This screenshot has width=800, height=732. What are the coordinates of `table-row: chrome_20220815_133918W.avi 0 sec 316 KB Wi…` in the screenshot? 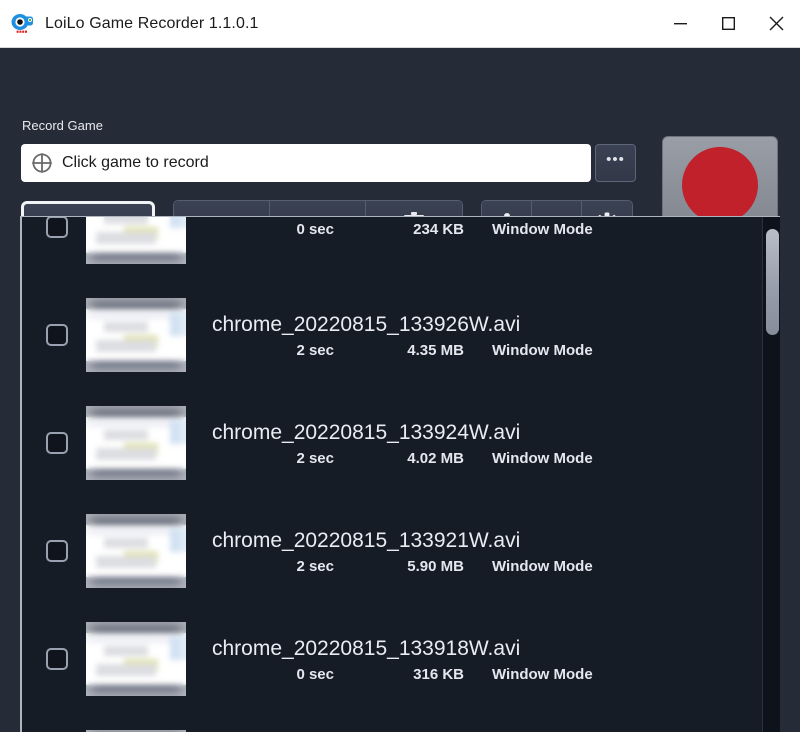 It's located at (393, 659).